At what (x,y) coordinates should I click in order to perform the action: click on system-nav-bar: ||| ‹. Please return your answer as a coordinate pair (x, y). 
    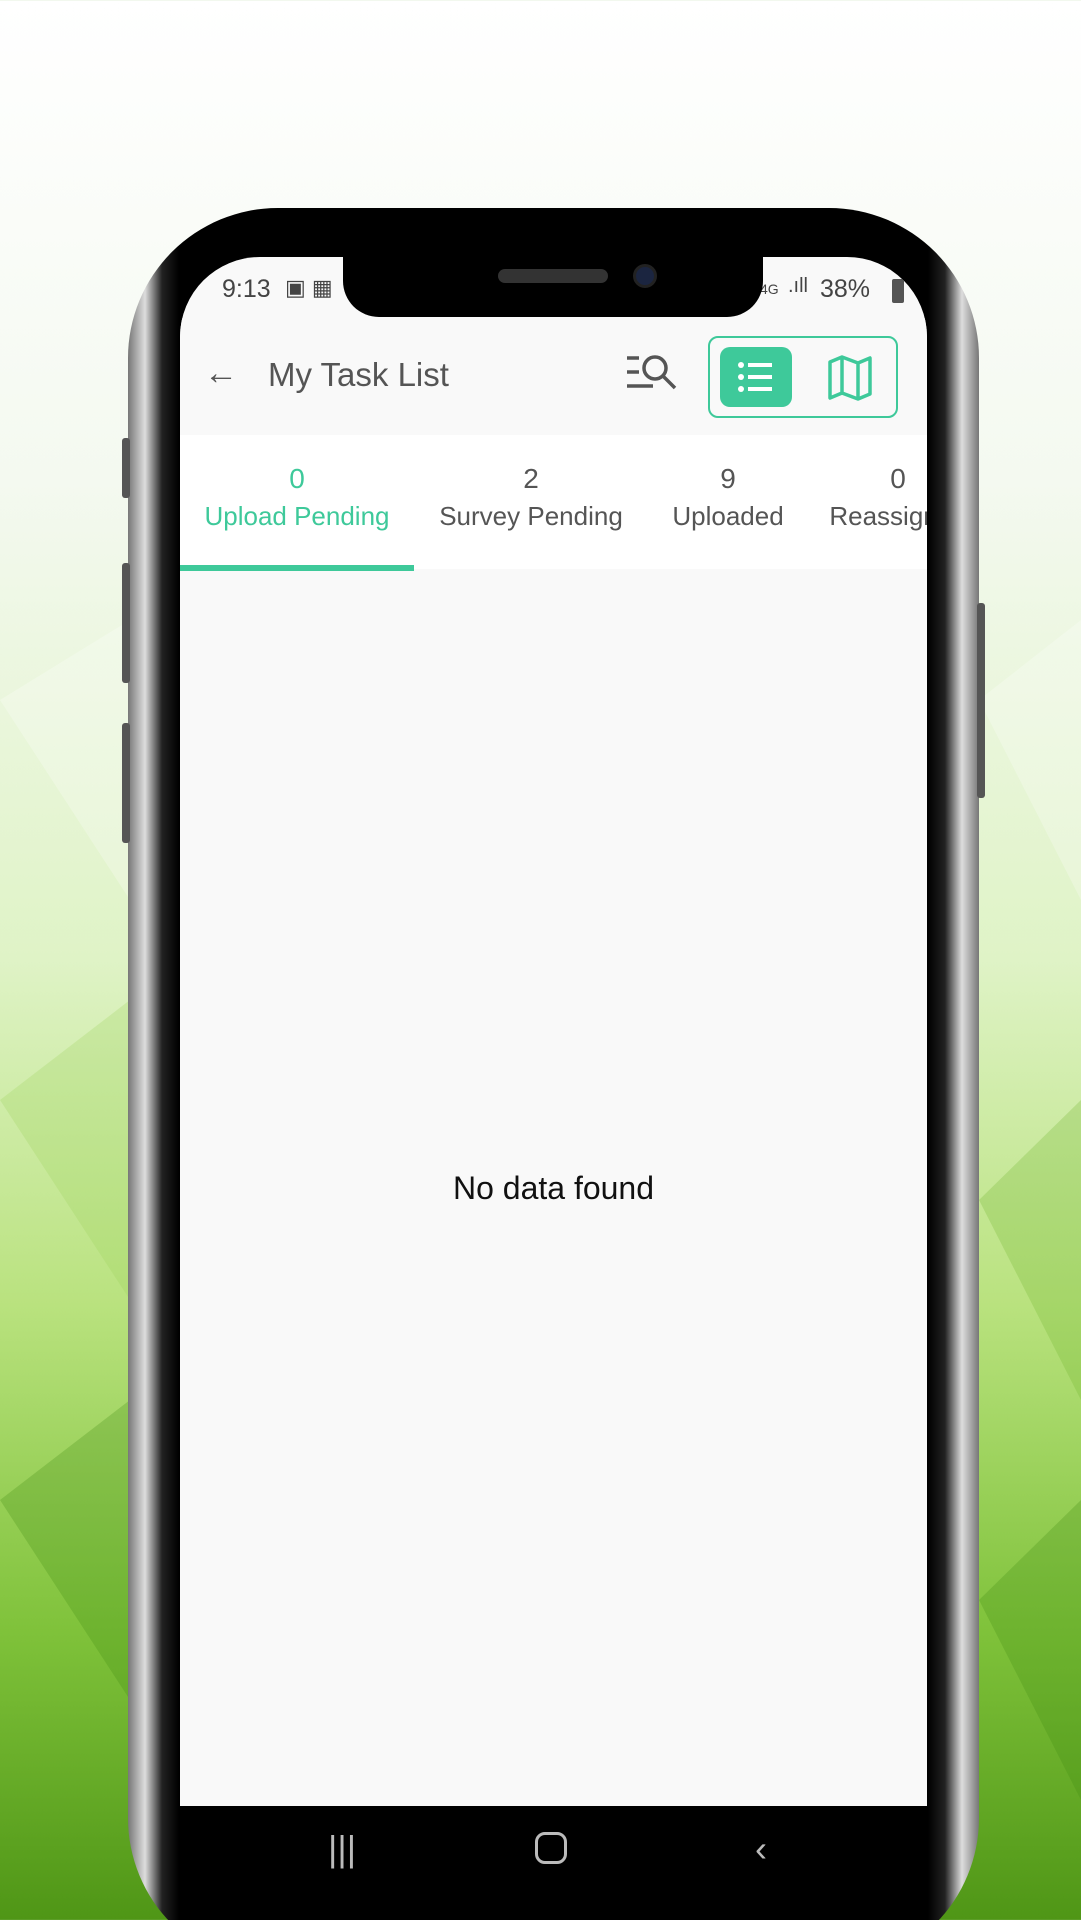
    Looking at the image, I should click on (553, 1851).